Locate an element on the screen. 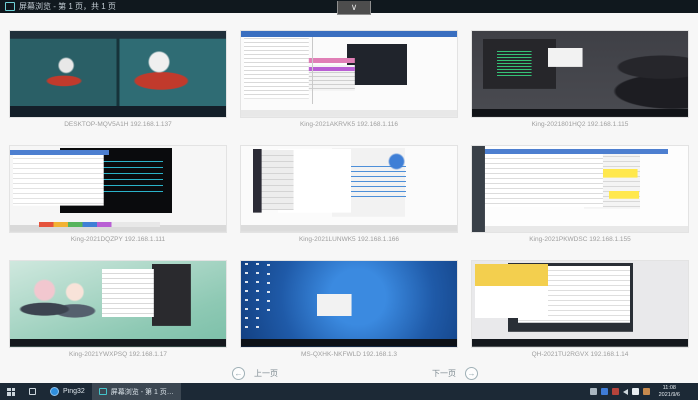 This screenshot has width=698, height=400. screen-tile: MS-QXHK-NKFWLD 192.168.1.3 is located at coordinates (349, 310).